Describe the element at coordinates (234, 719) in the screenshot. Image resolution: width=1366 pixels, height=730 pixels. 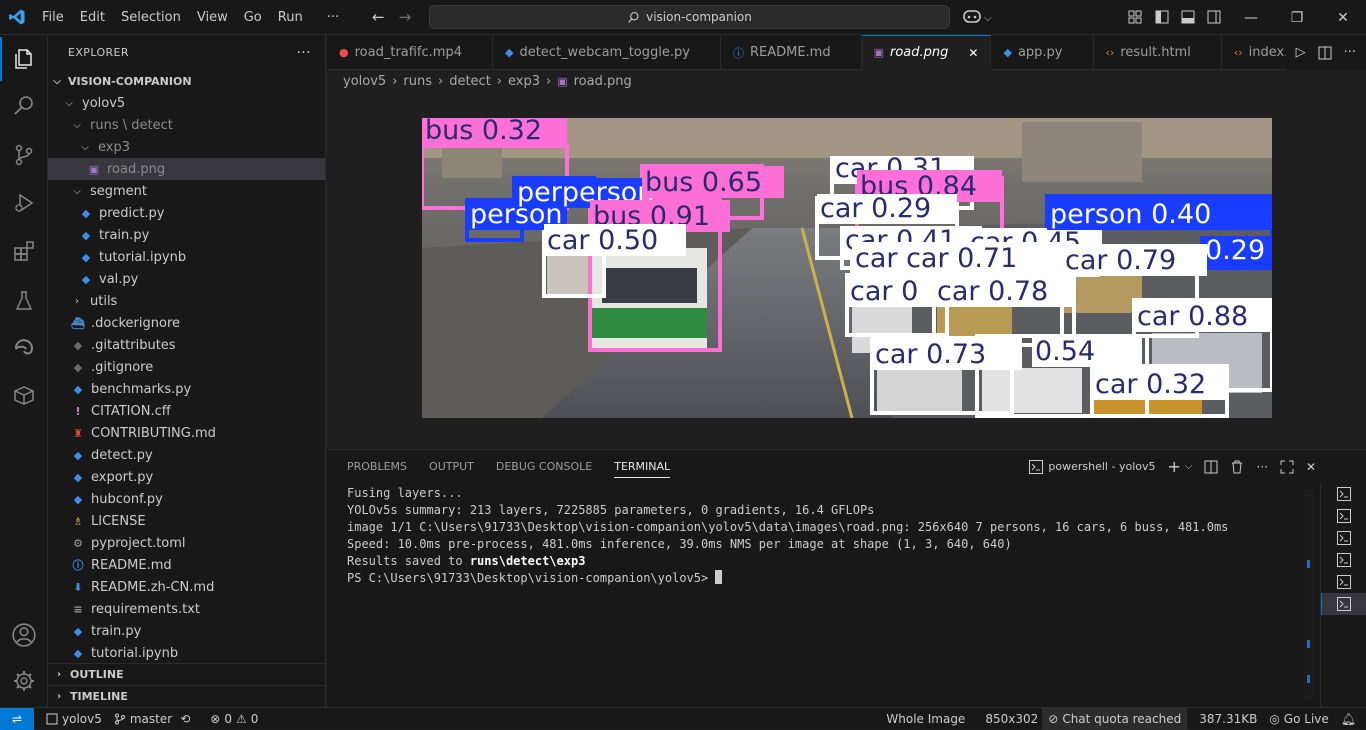
I see `status-problems: ⊗ 0 ⚠ 0` at that location.